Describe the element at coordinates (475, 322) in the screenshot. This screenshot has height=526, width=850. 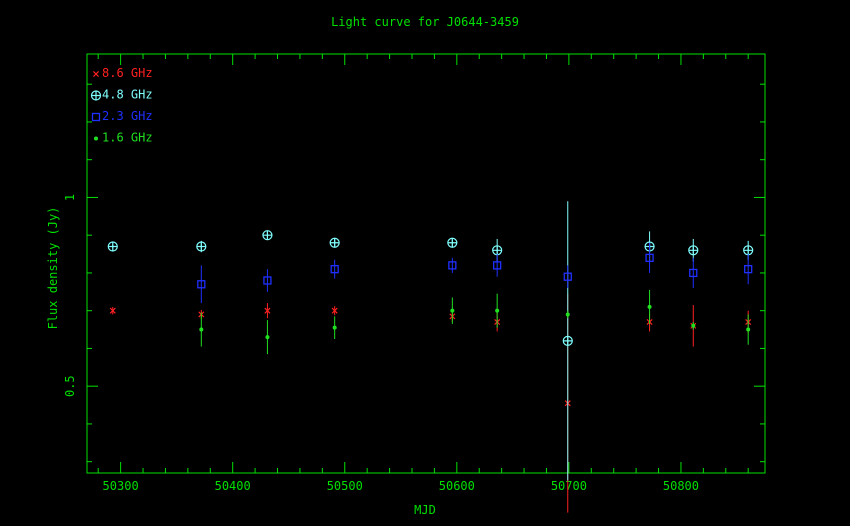
I see `series-1-6-ghz` at that location.